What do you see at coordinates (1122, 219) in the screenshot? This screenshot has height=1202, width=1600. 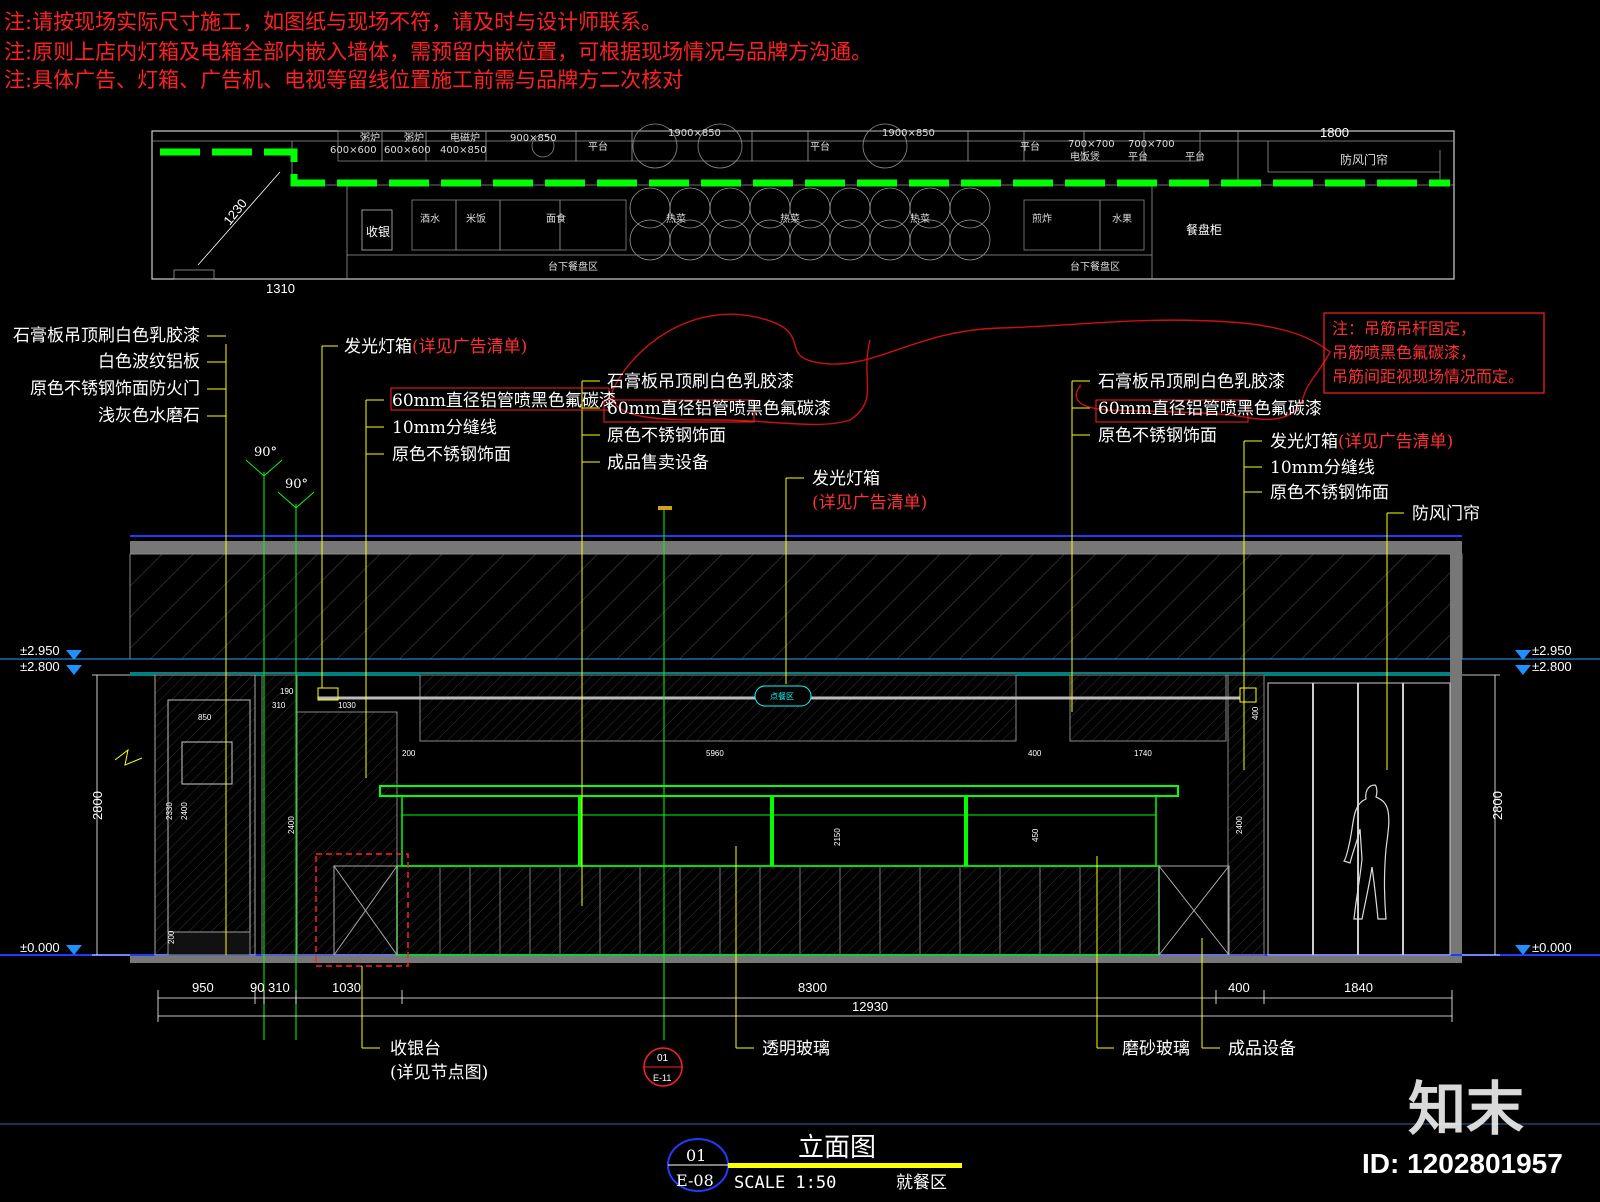 I see `plan-counter-8: 水果` at bounding box center [1122, 219].